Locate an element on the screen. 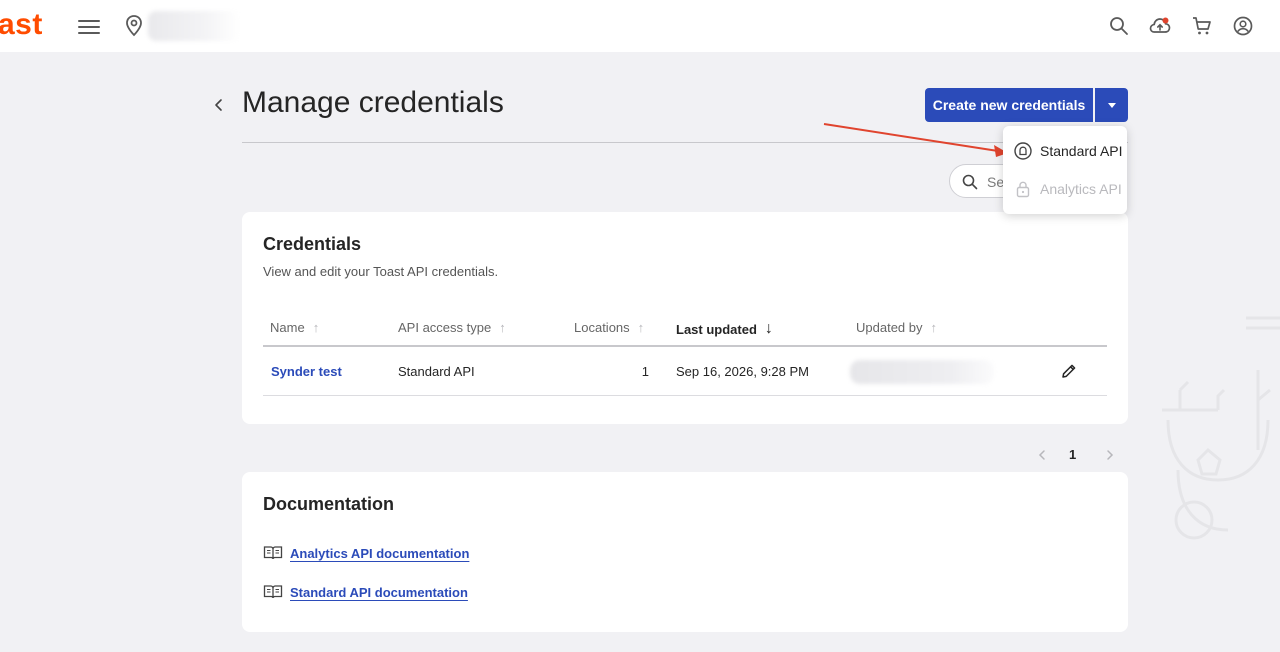 Image resolution: width=1280 pixels, height=652 pixels. pencil-edit-icon is located at coordinates (1069, 371).